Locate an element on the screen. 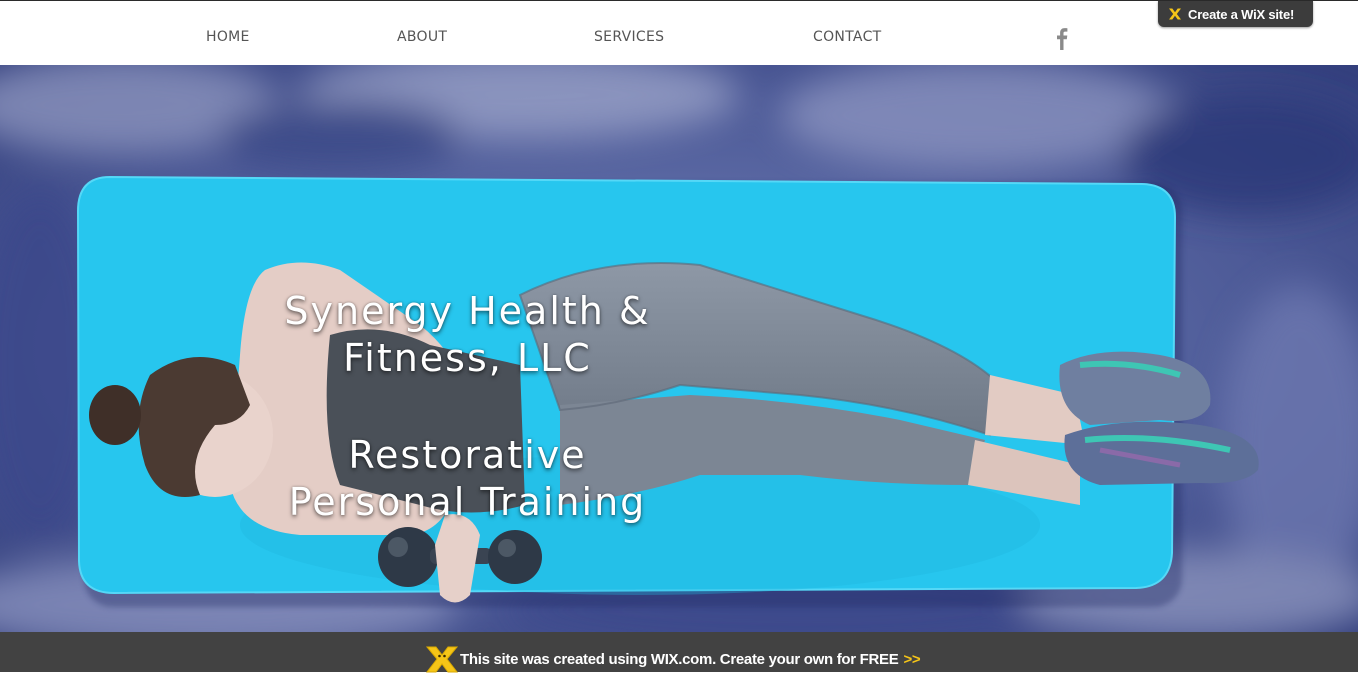  wix-promo-arrows: >> is located at coordinates (912, 659).